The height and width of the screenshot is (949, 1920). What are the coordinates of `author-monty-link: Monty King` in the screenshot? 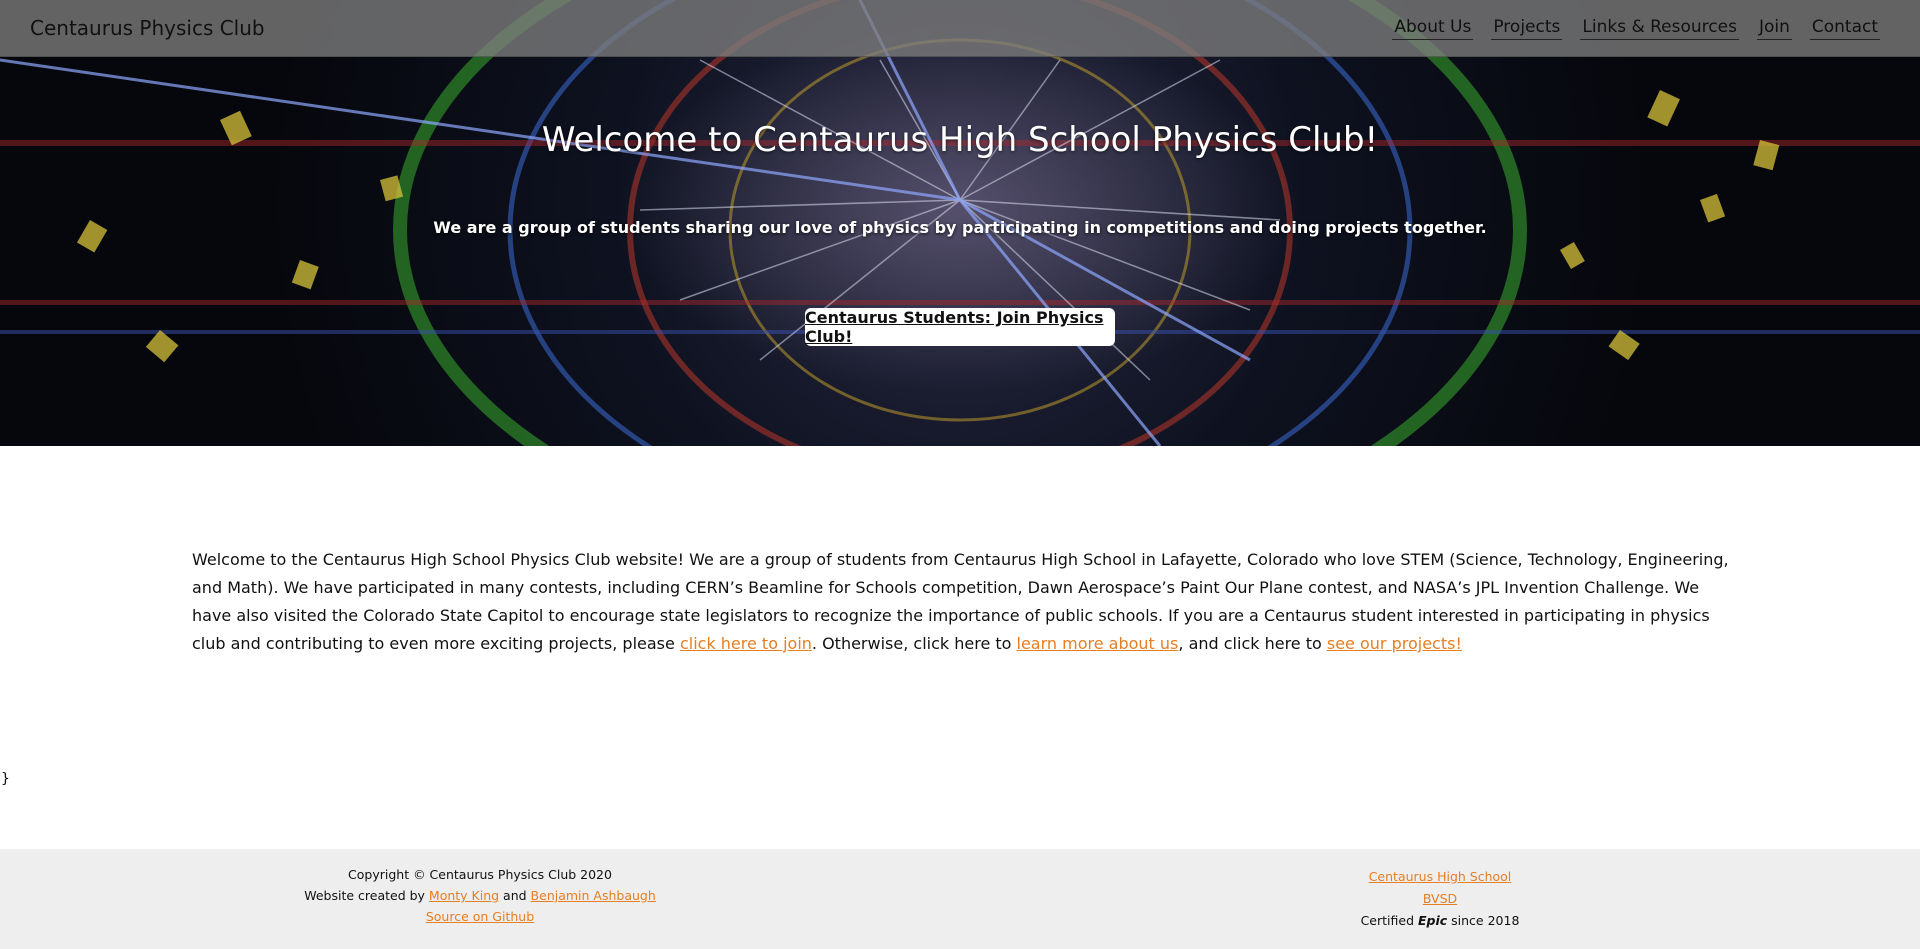 It's located at (464, 895).